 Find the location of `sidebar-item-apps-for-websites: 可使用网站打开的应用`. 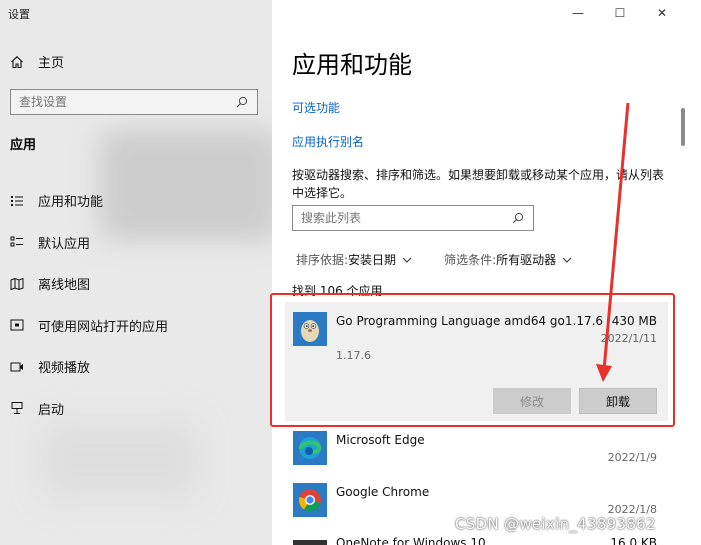

sidebar-item-apps-for-websites: 可使用网站打开的应用 is located at coordinates (135, 326).